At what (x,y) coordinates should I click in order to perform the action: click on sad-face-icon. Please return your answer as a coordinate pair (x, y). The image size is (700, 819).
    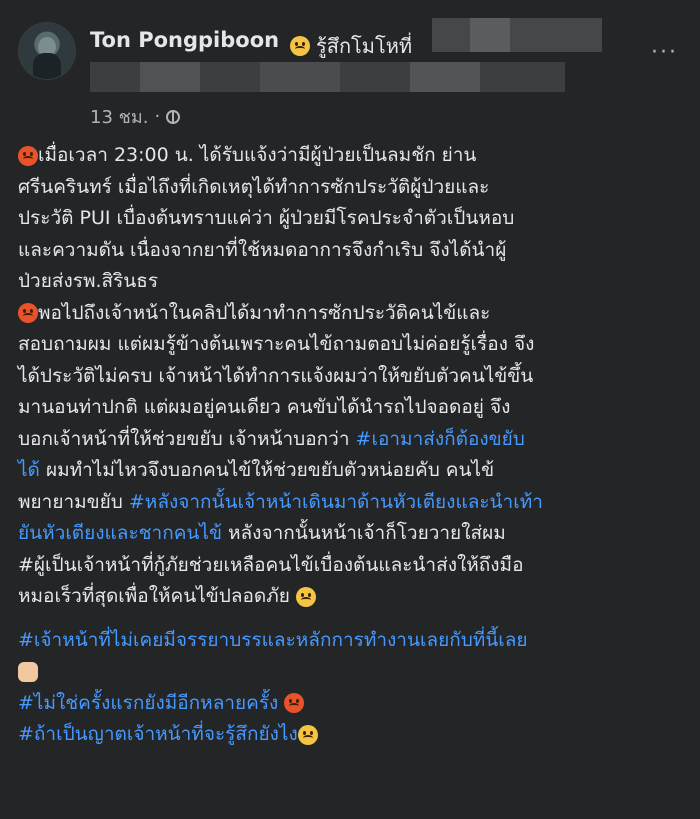
    Looking at the image, I should click on (305, 596).